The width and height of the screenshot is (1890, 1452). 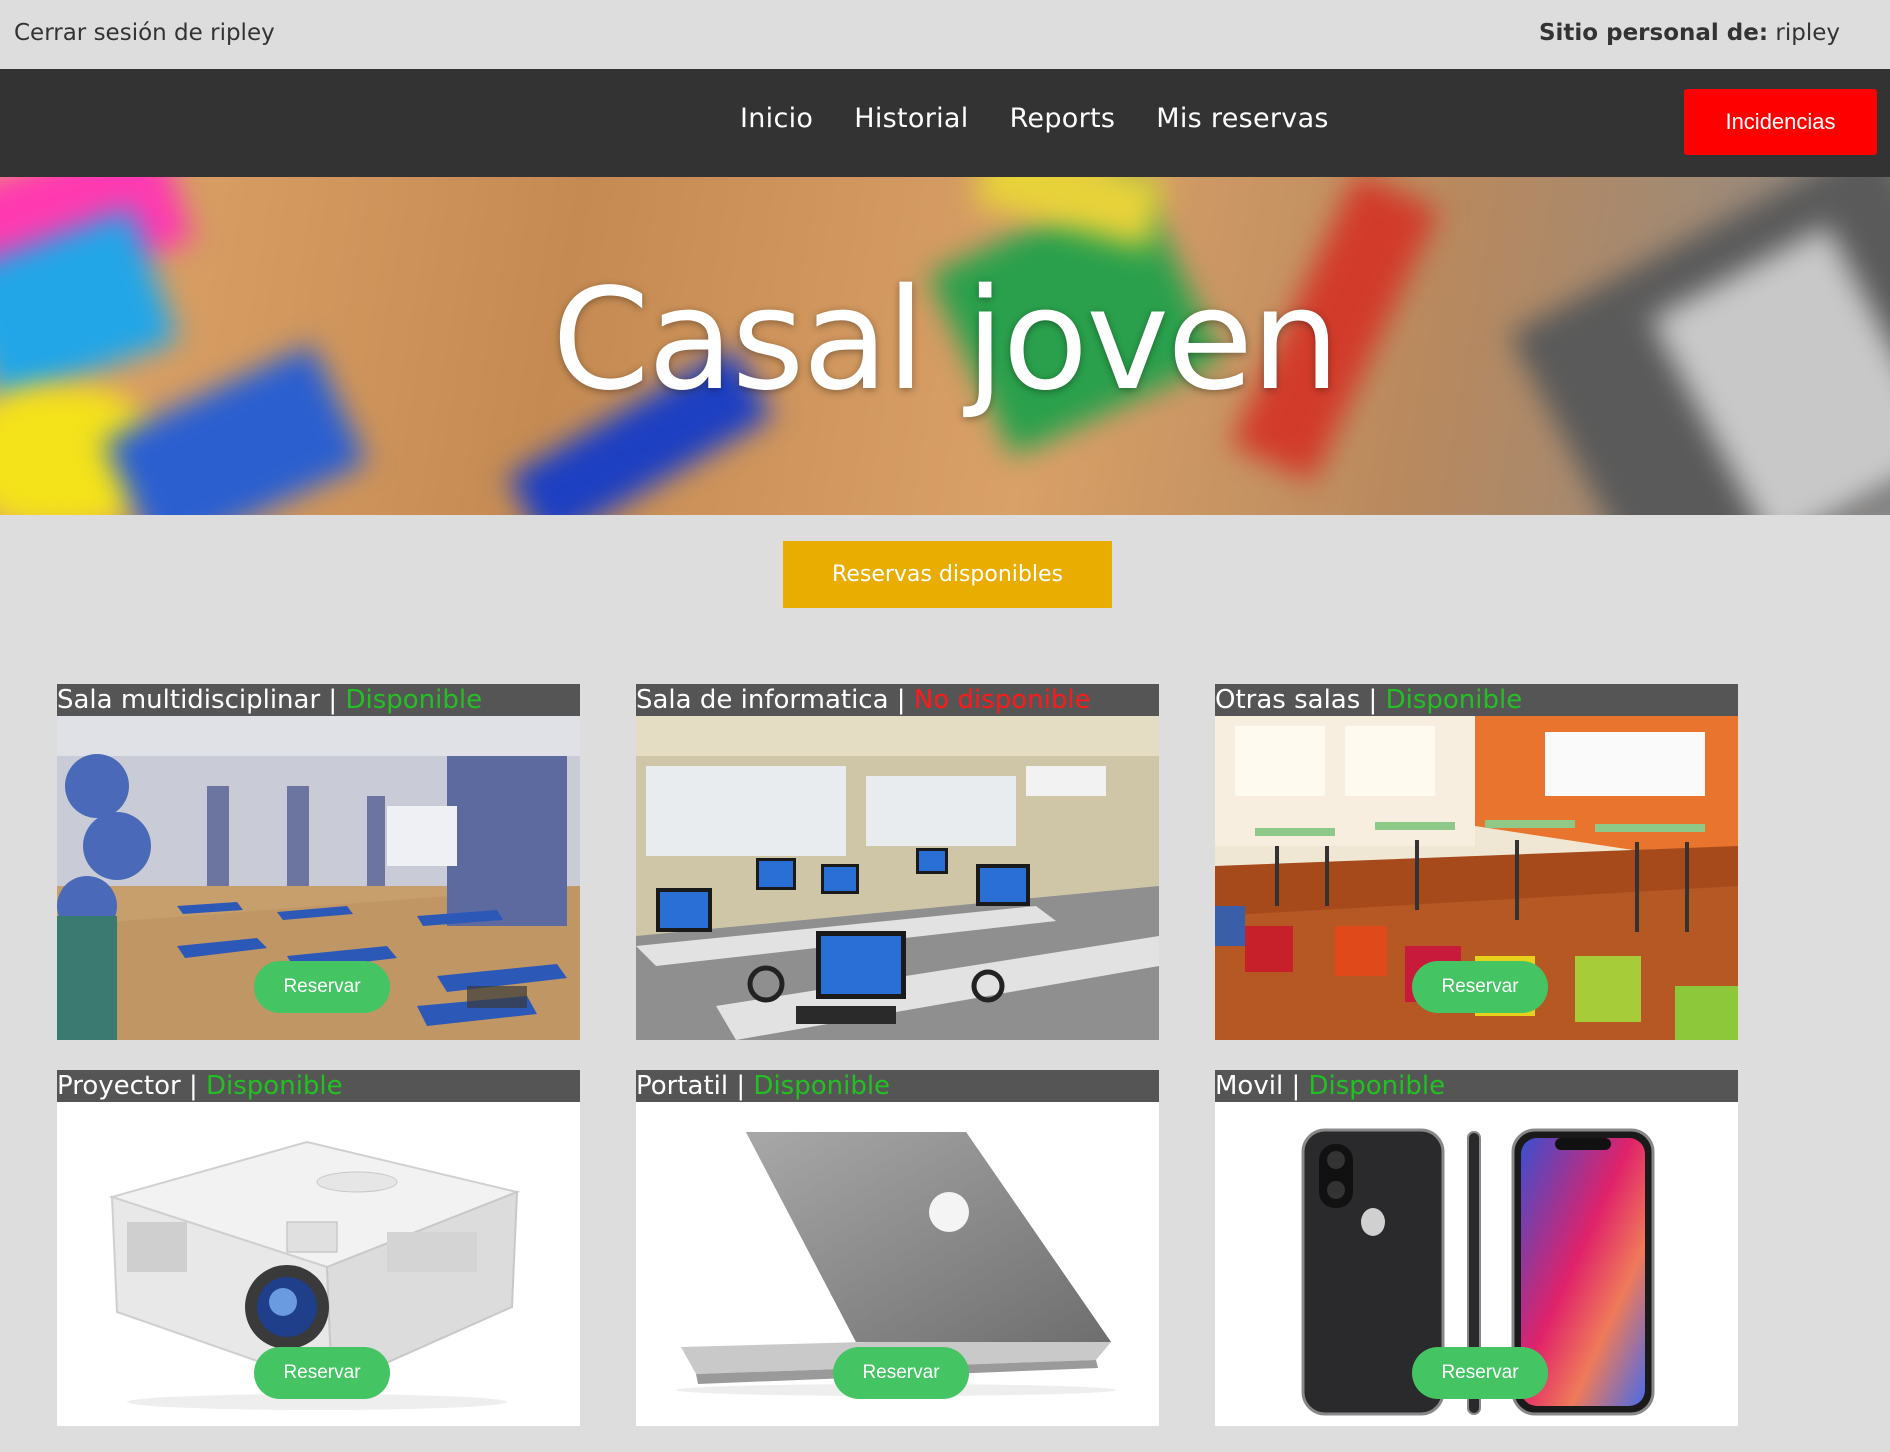 I want to click on nav-links: Inicio Historial Reports Mis reservas, so click(x=1034, y=118).